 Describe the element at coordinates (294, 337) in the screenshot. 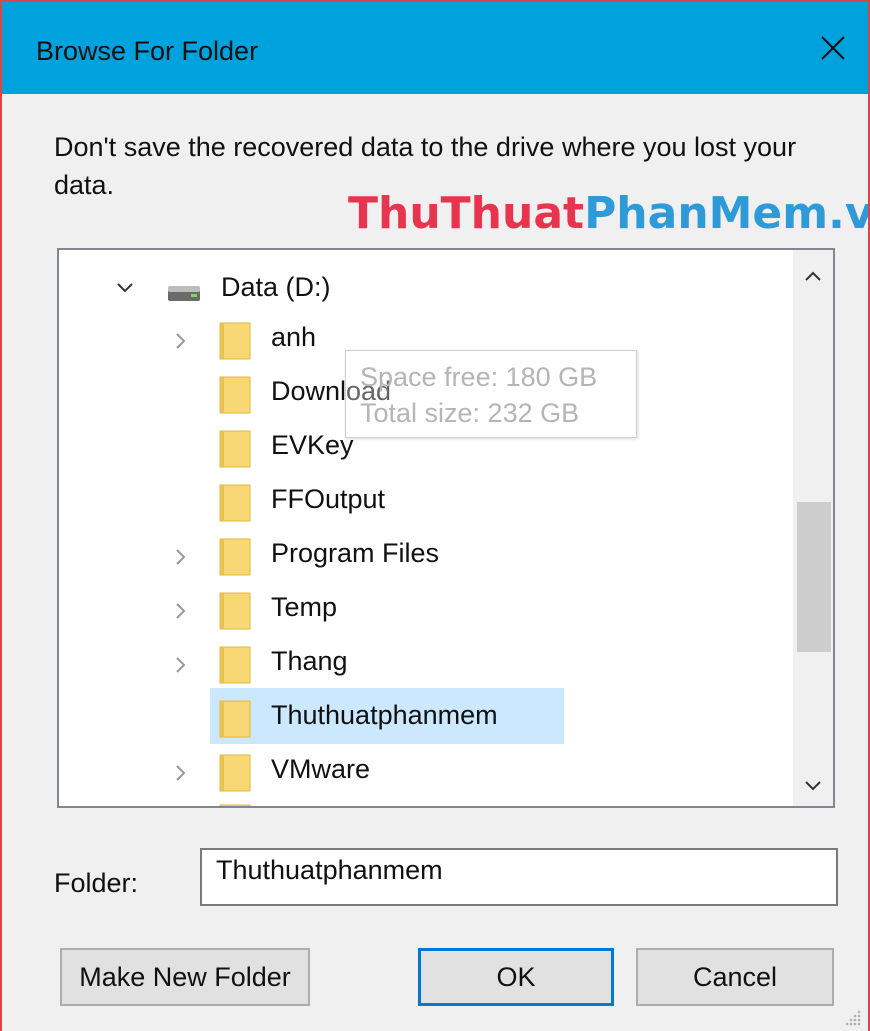

I see `tree-item-label: anh` at that location.